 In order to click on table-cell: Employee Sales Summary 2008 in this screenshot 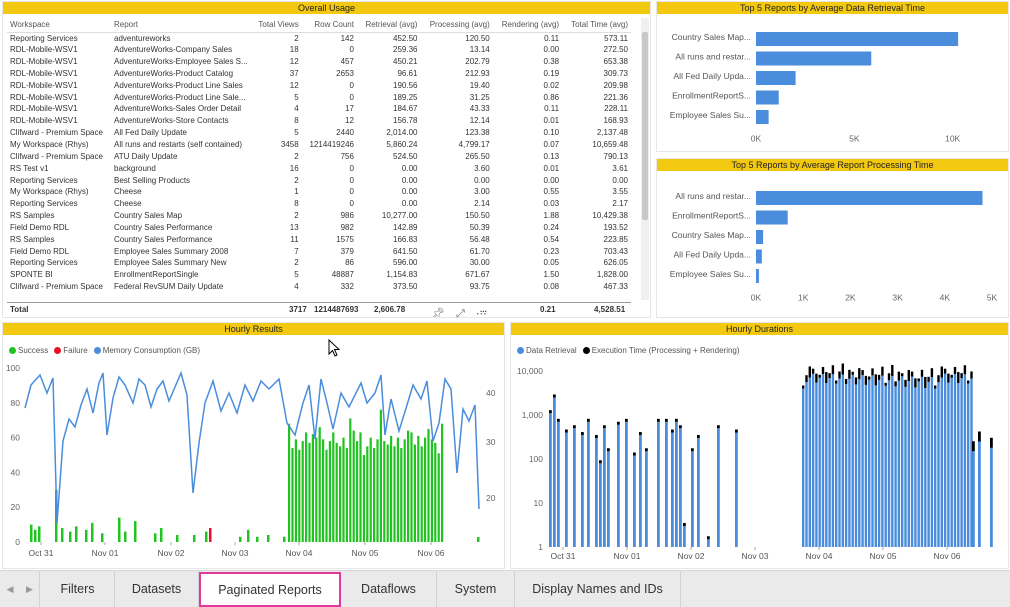, I will do `click(171, 251)`.